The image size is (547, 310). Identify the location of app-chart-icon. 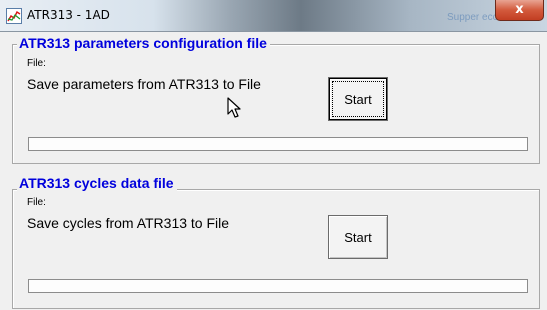
(14, 16).